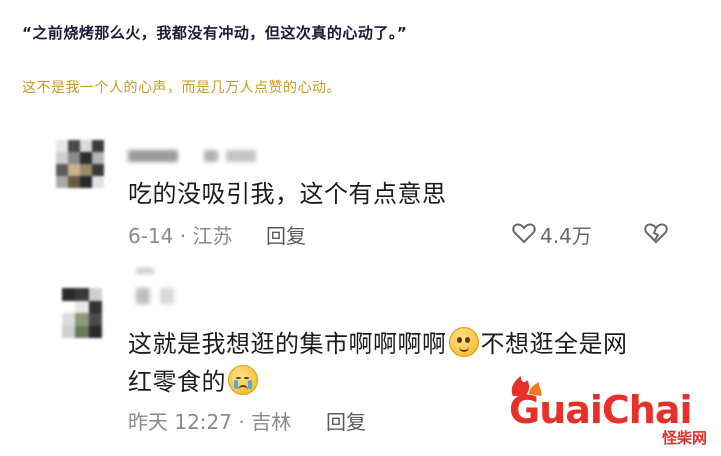 Image resolution: width=721 pixels, height=456 pixels. Describe the element at coordinates (287, 194) in the screenshot. I see `comment-text: 吃的没吸引我，这个有点意思` at that location.